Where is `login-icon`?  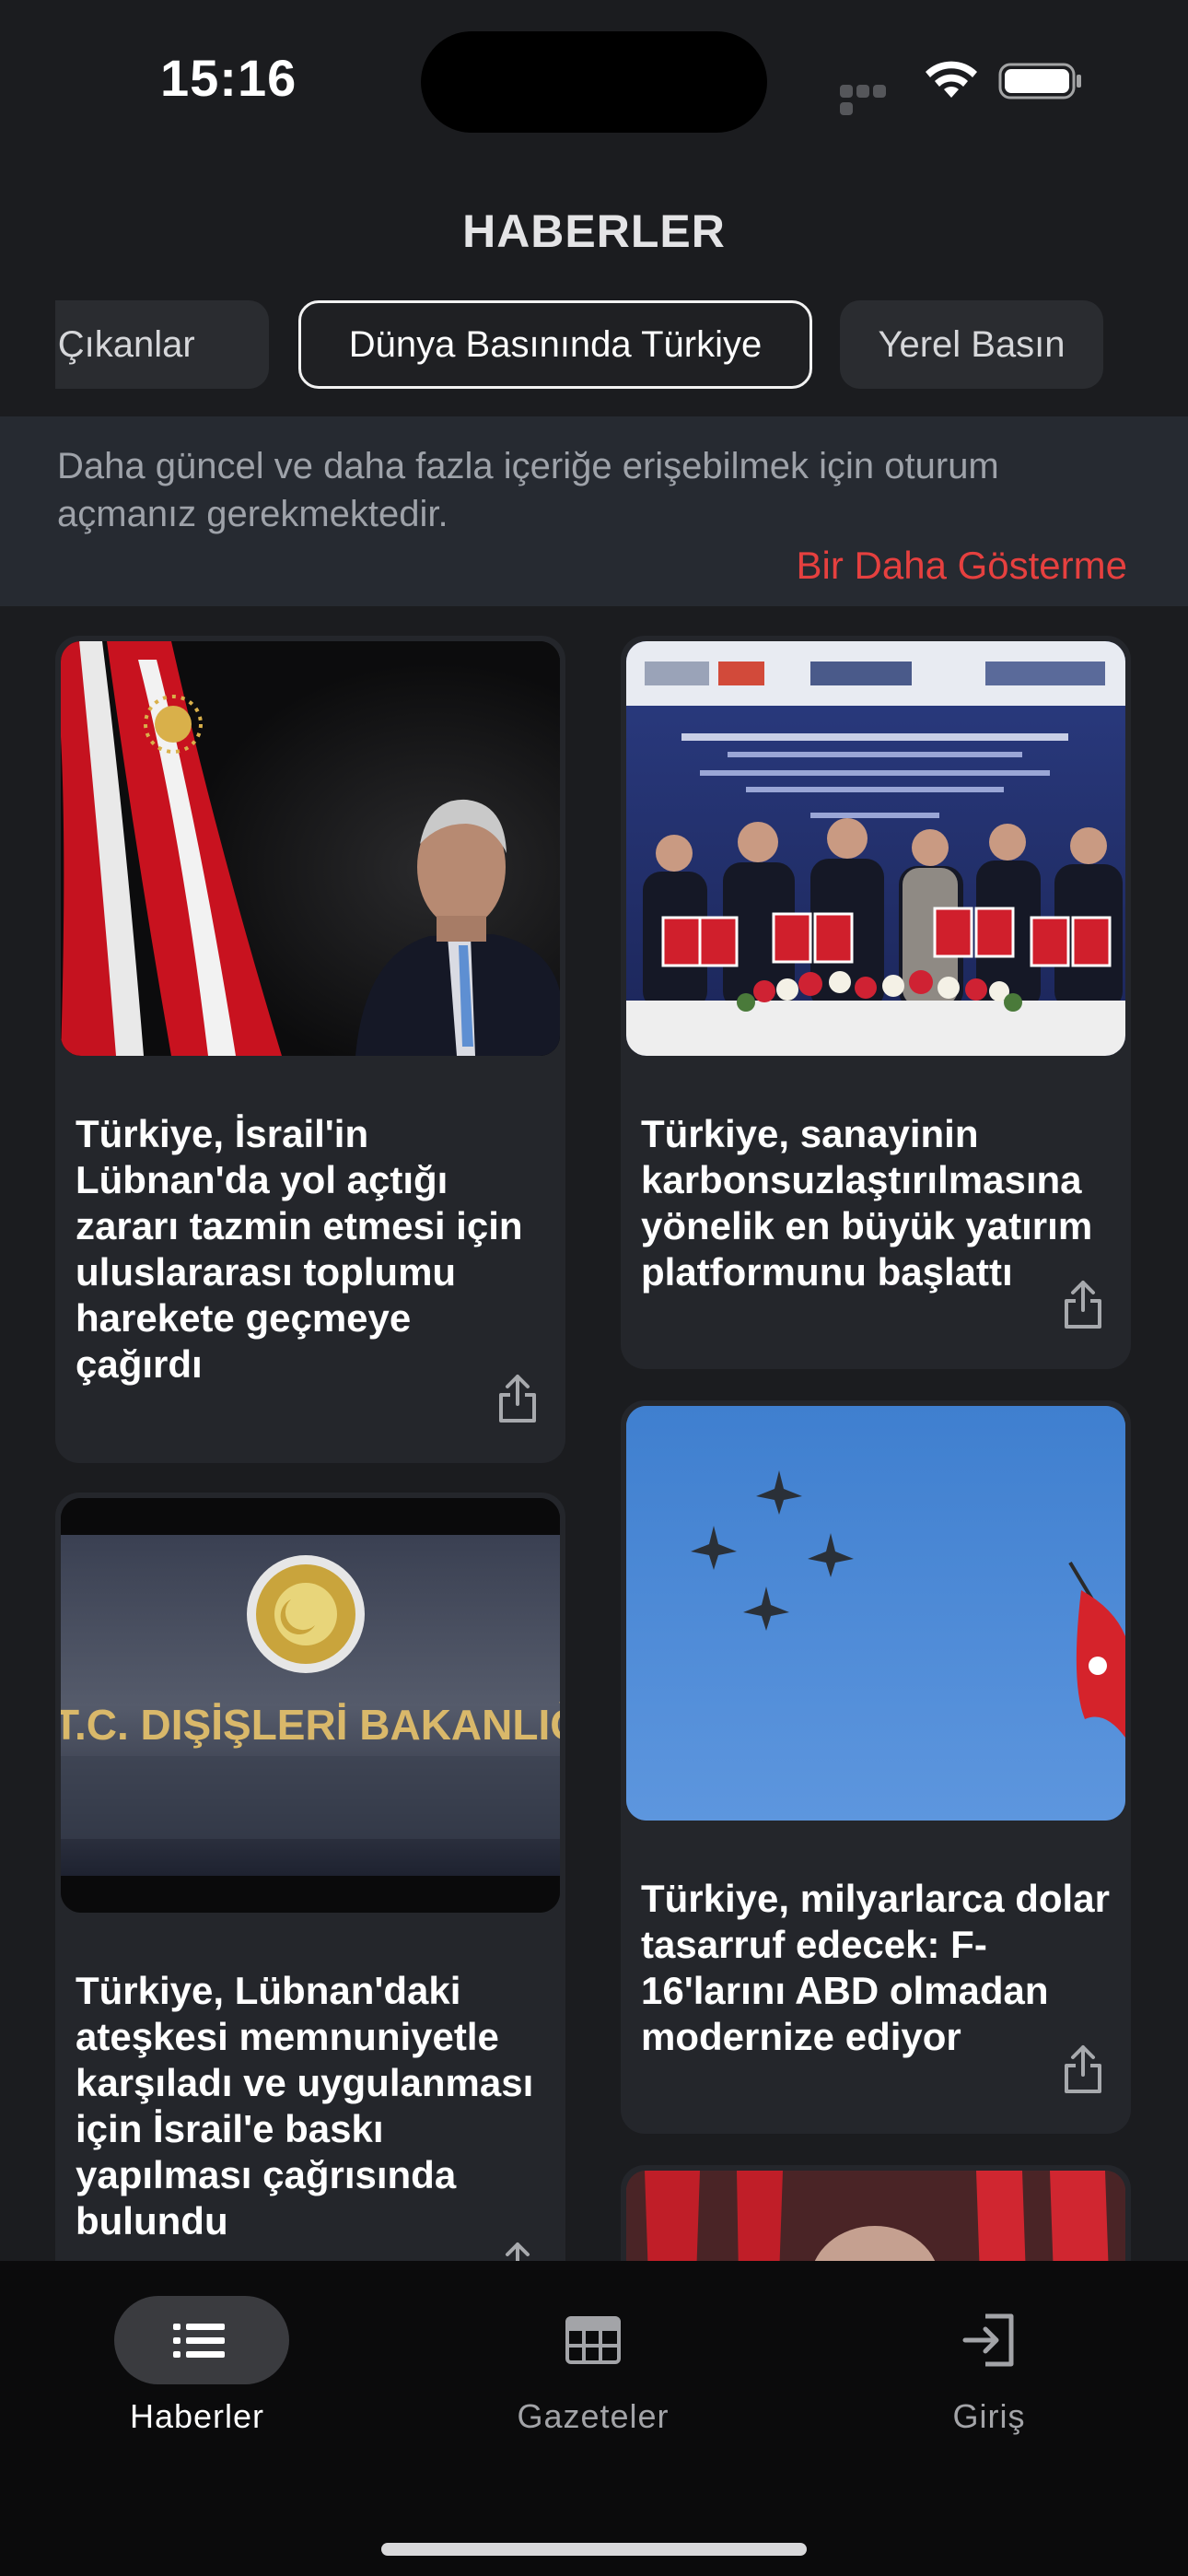 login-icon is located at coordinates (988, 2340).